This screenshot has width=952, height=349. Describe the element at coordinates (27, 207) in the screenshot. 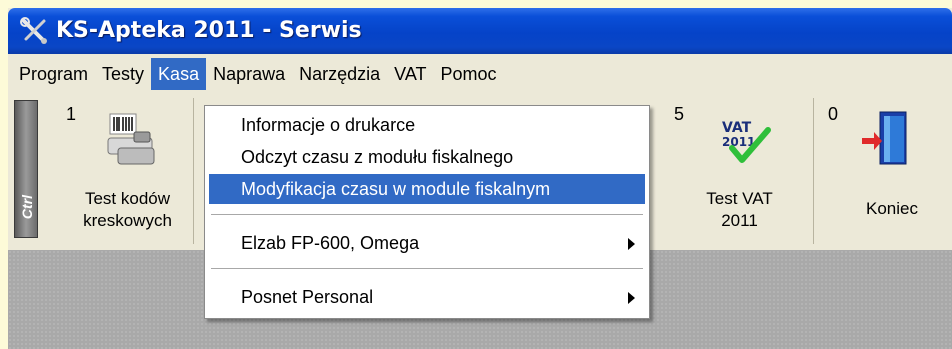

I see `ctrl-label: Ctrl` at that location.